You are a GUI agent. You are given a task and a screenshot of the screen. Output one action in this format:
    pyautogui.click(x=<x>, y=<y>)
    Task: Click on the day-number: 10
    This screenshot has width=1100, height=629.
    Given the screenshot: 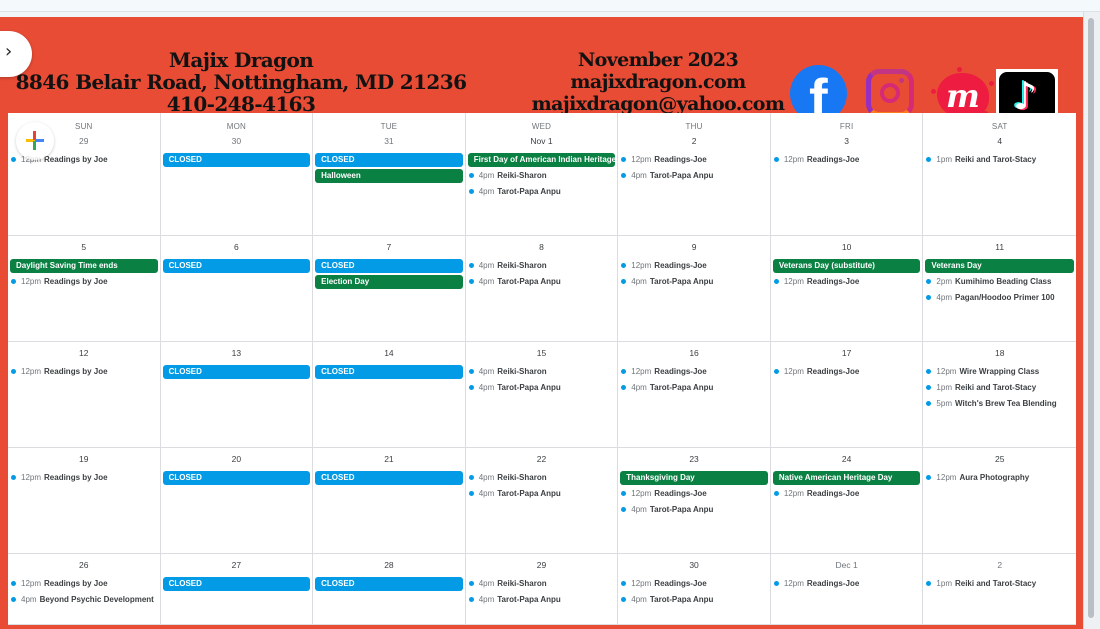 What is the action you would take?
    pyautogui.click(x=847, y=248)
    